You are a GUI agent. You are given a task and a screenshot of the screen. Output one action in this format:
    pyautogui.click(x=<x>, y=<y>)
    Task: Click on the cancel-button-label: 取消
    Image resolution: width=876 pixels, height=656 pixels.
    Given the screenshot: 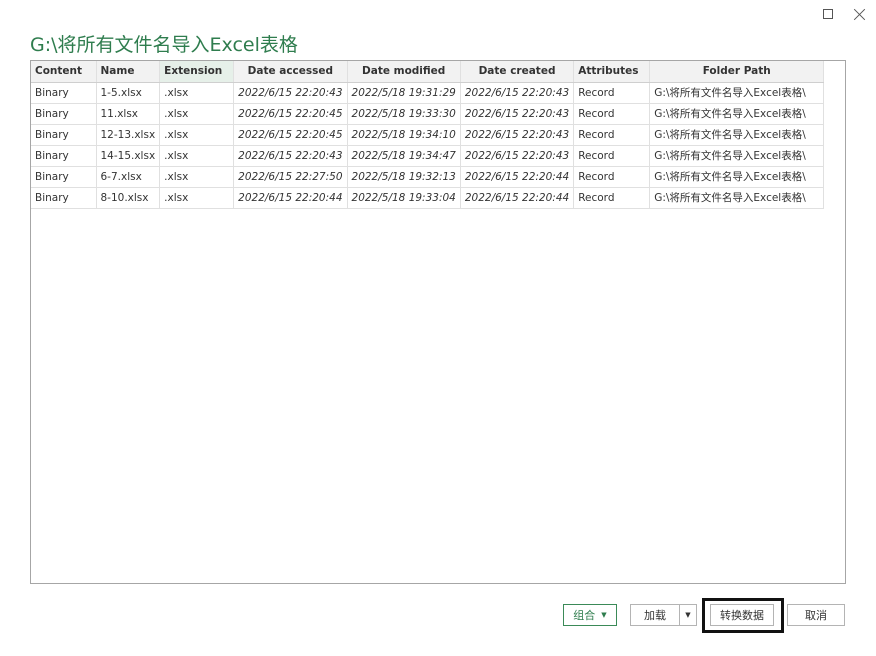 What is the action you would take?
    pyautogui.click(x=816, y=615)
    